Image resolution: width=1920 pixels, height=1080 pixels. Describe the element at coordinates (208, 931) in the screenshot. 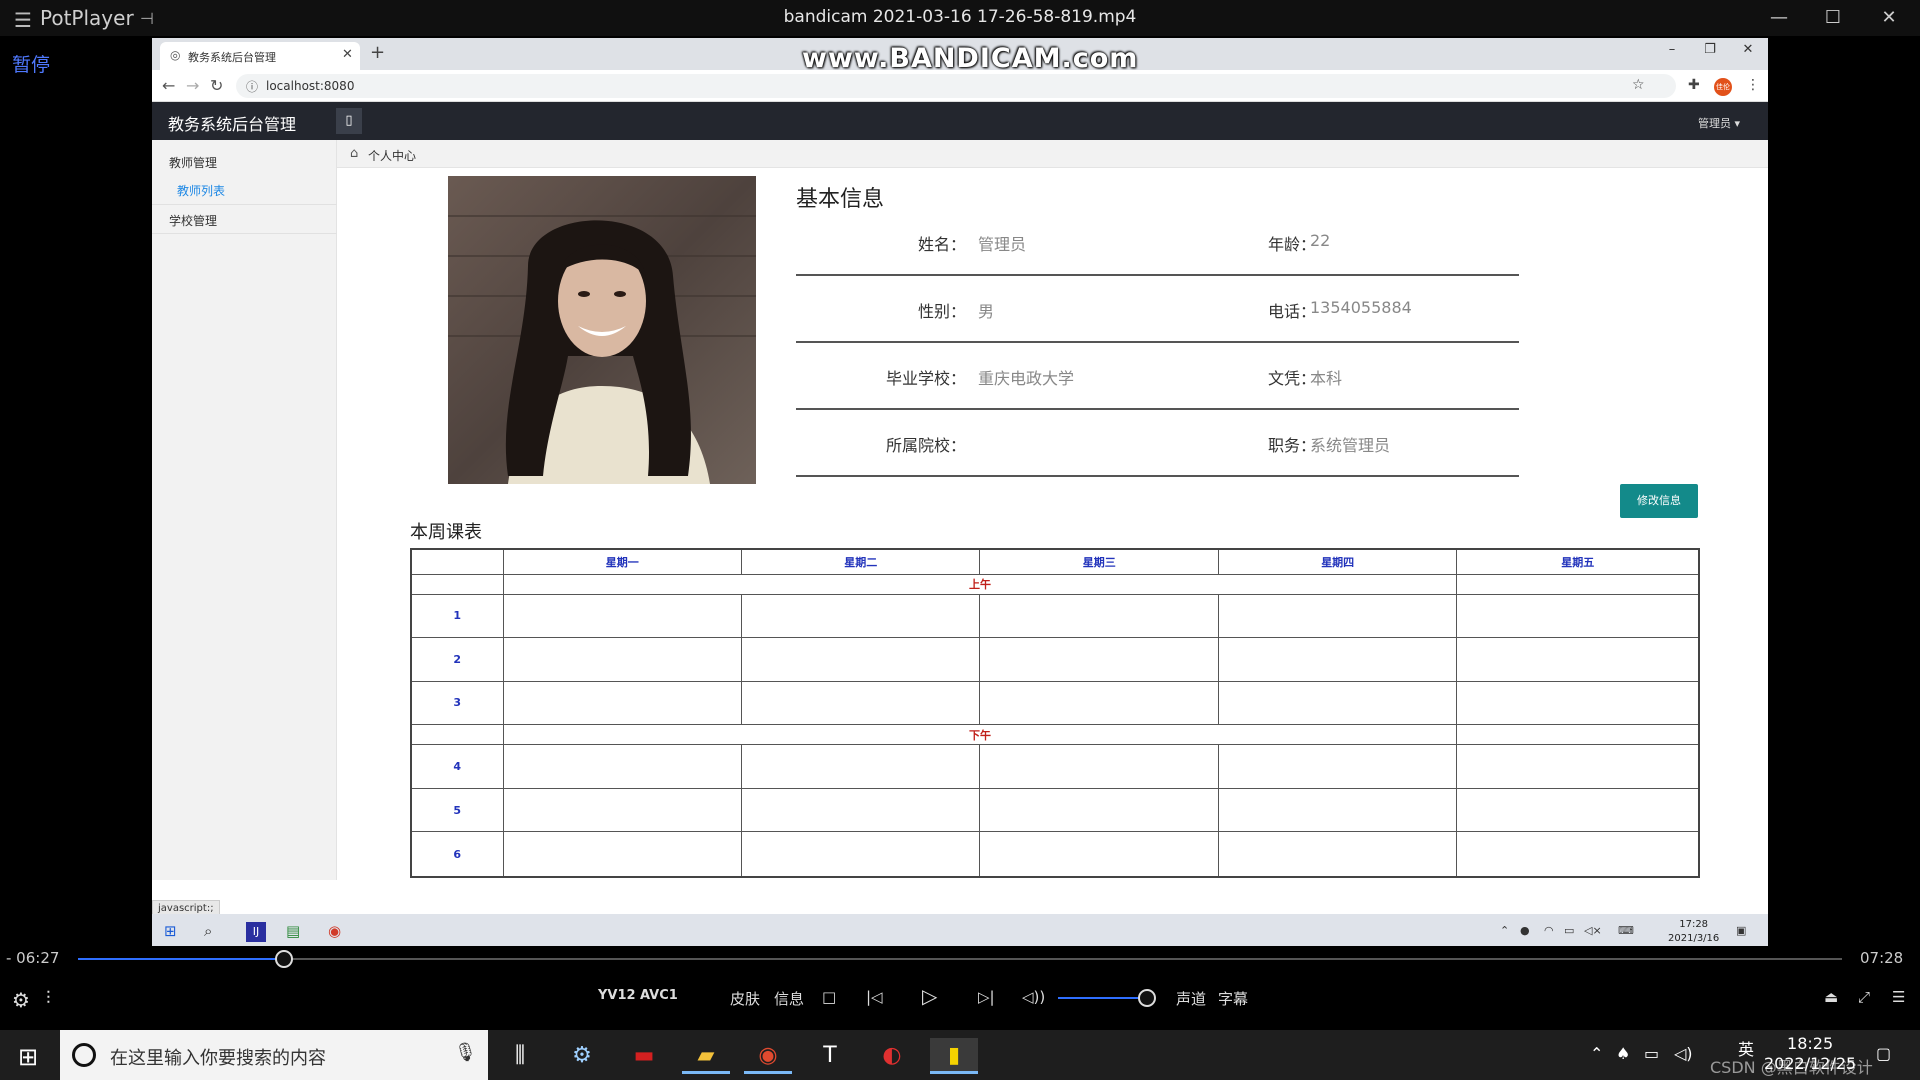

I see `search-icon: ⌕` at that location.